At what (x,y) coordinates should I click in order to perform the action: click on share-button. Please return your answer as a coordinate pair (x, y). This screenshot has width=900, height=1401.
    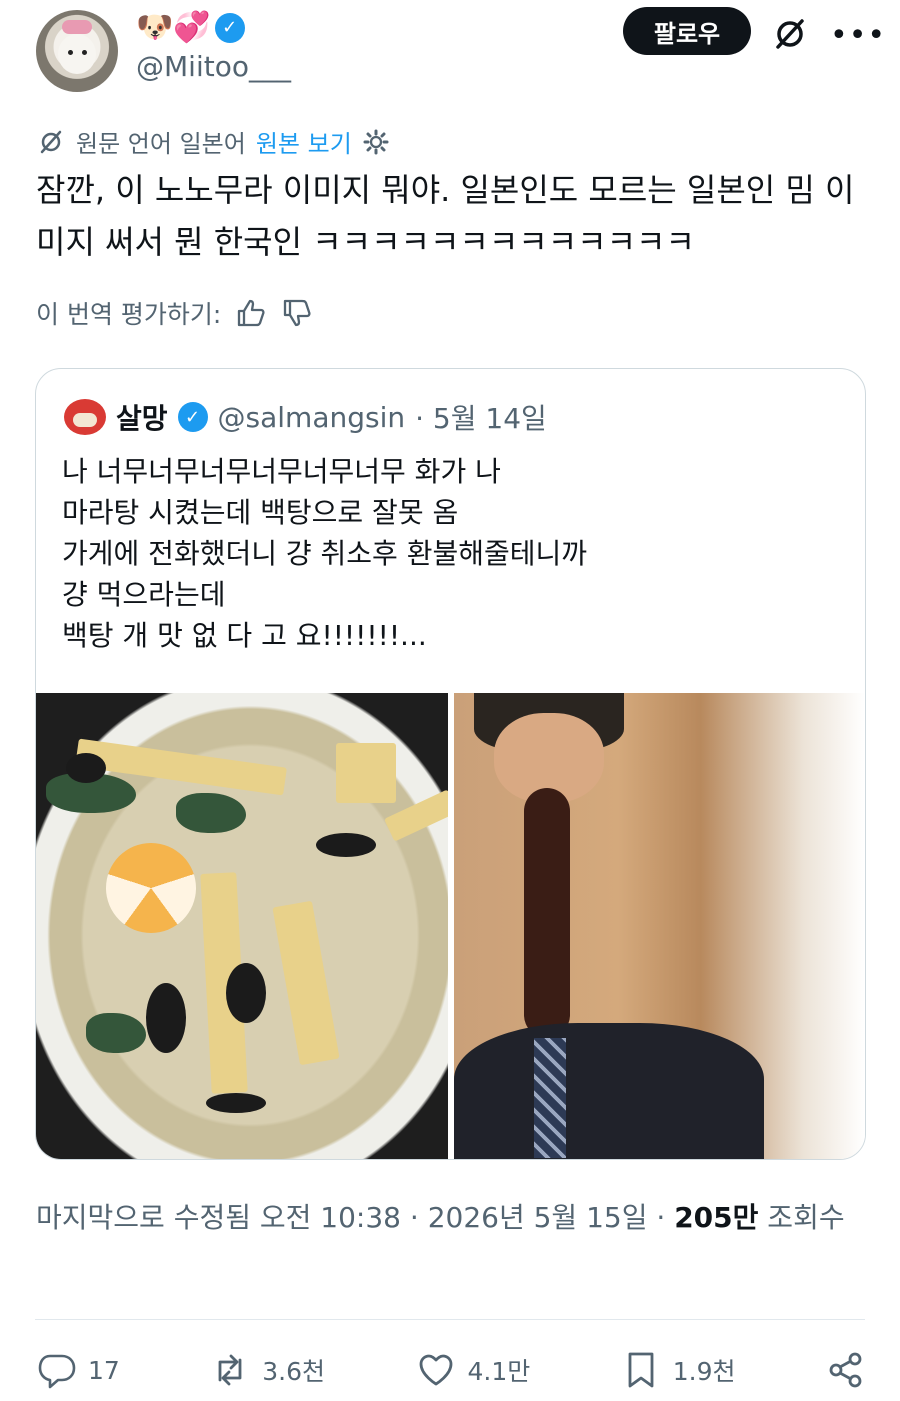
    Looking at the image, I should click on (846, 1370).